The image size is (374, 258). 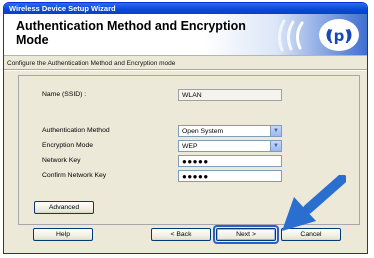 What do you see at coordinates (74, 175) in the screenshot?
I see `confirm-key-label: Confirm Network Key` at bounding box center [74, 175].